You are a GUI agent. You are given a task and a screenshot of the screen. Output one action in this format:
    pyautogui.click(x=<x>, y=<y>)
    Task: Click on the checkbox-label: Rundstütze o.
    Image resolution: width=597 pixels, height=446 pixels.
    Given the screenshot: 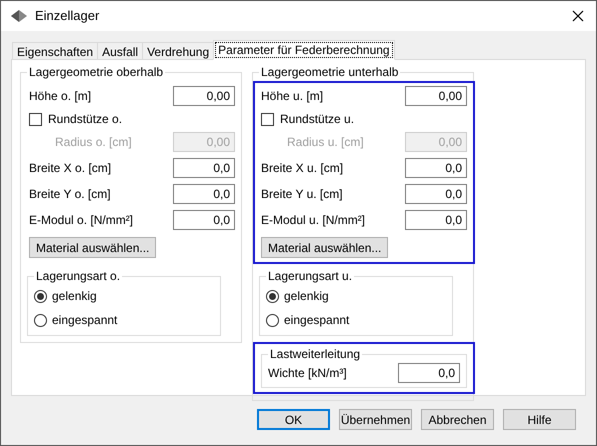 What is the action you would take?
    pyautogui.click(x=85, y=119)
    